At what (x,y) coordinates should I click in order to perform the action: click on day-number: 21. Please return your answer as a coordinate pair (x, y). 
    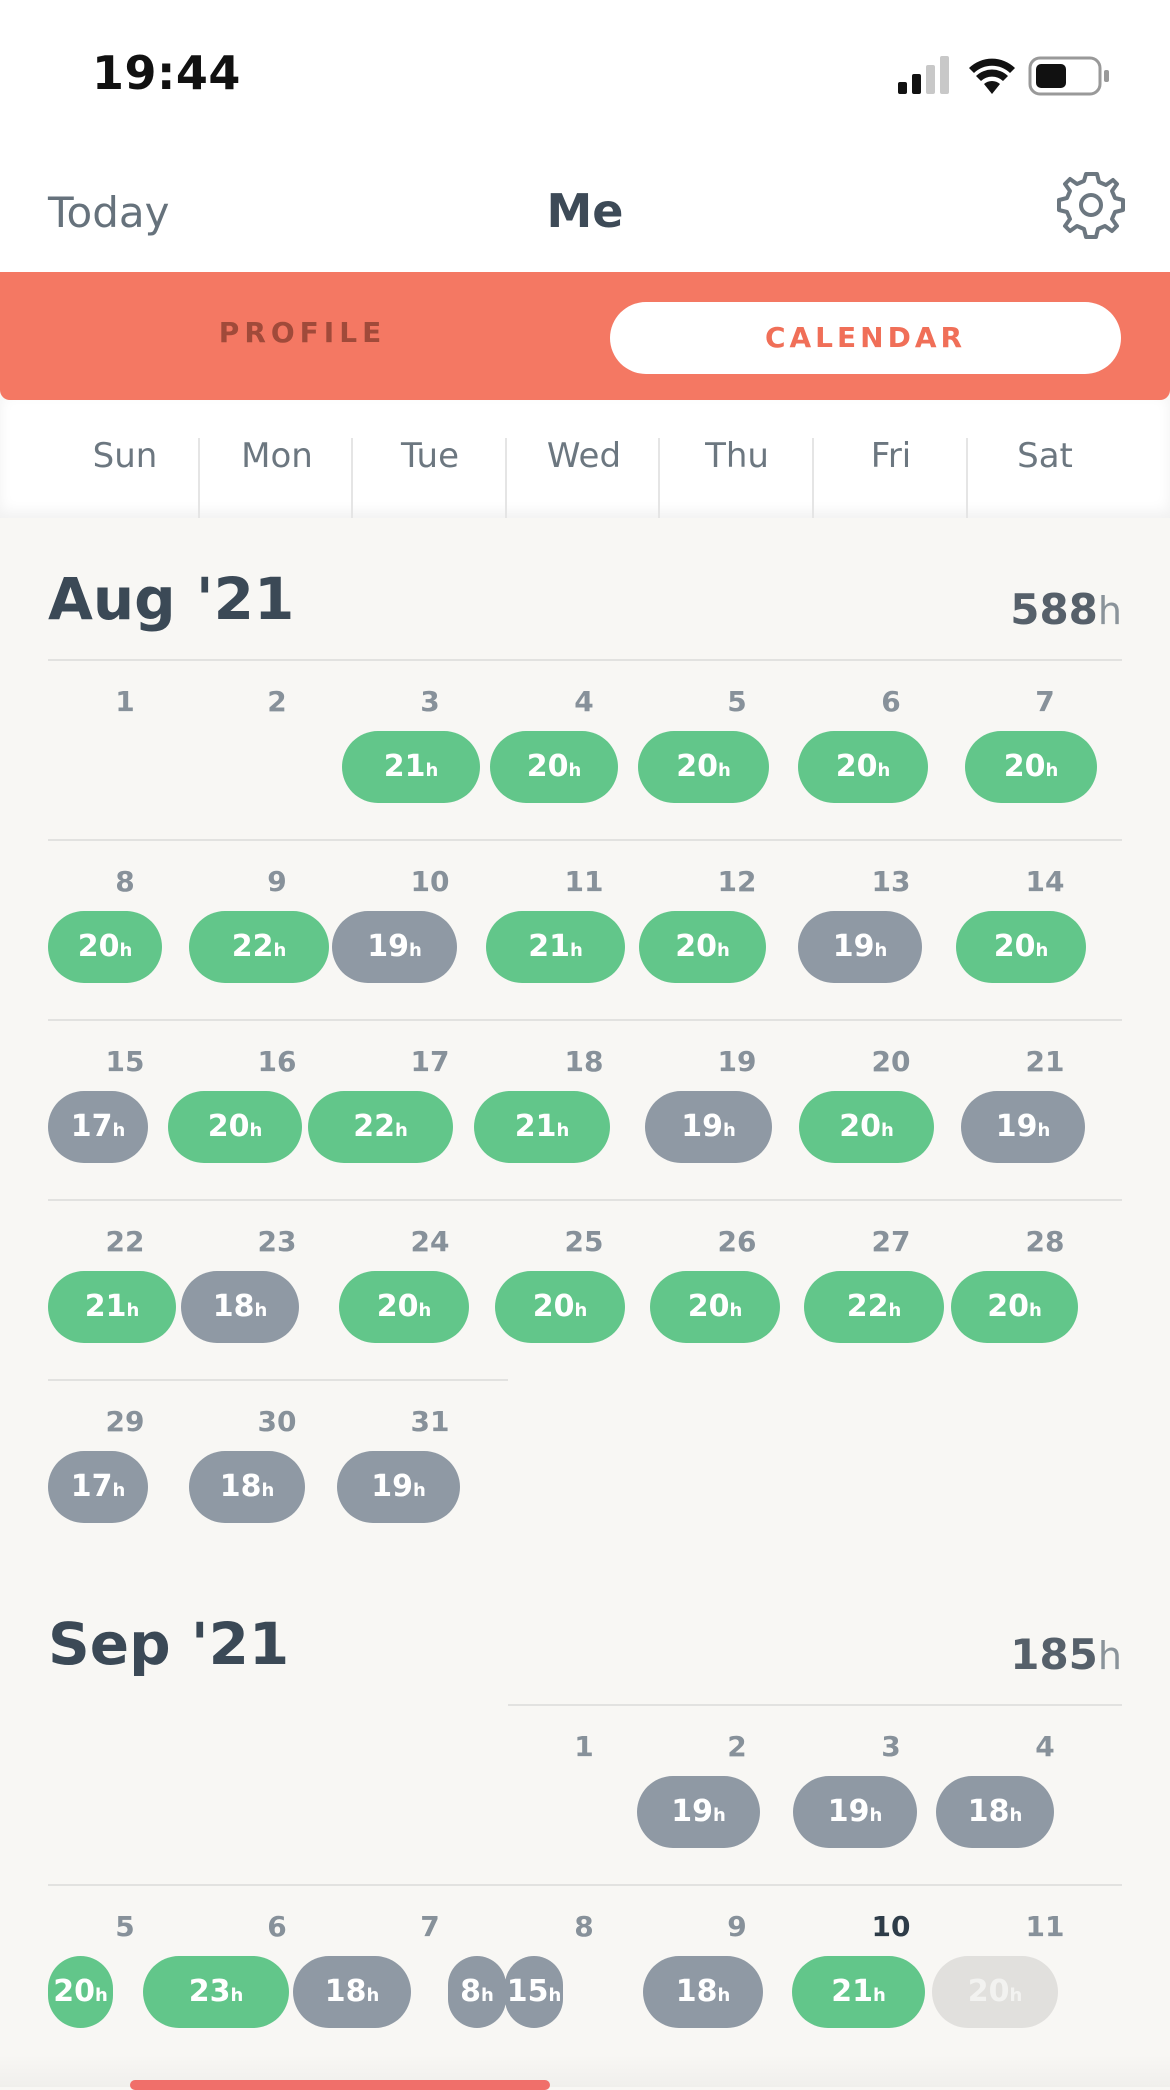
    Looking at the image, I should click on (1045, 1061).